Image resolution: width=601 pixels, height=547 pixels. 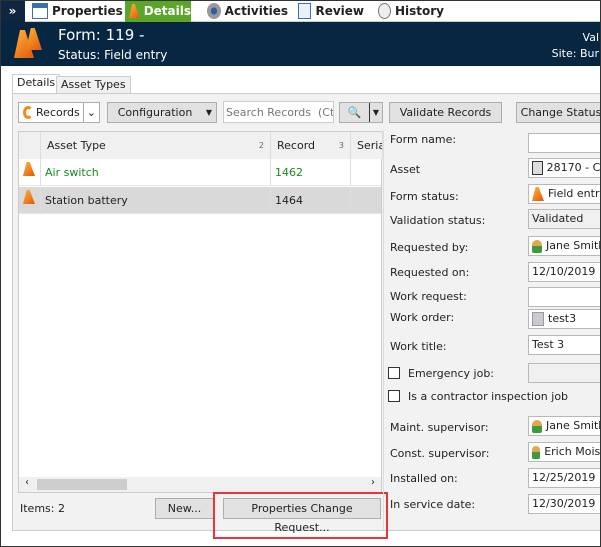 What do you see at coordinates (564, 272) in the screenshot?
I see `requested-on-field: 12/10/2019` at bounding box center [564, 272].